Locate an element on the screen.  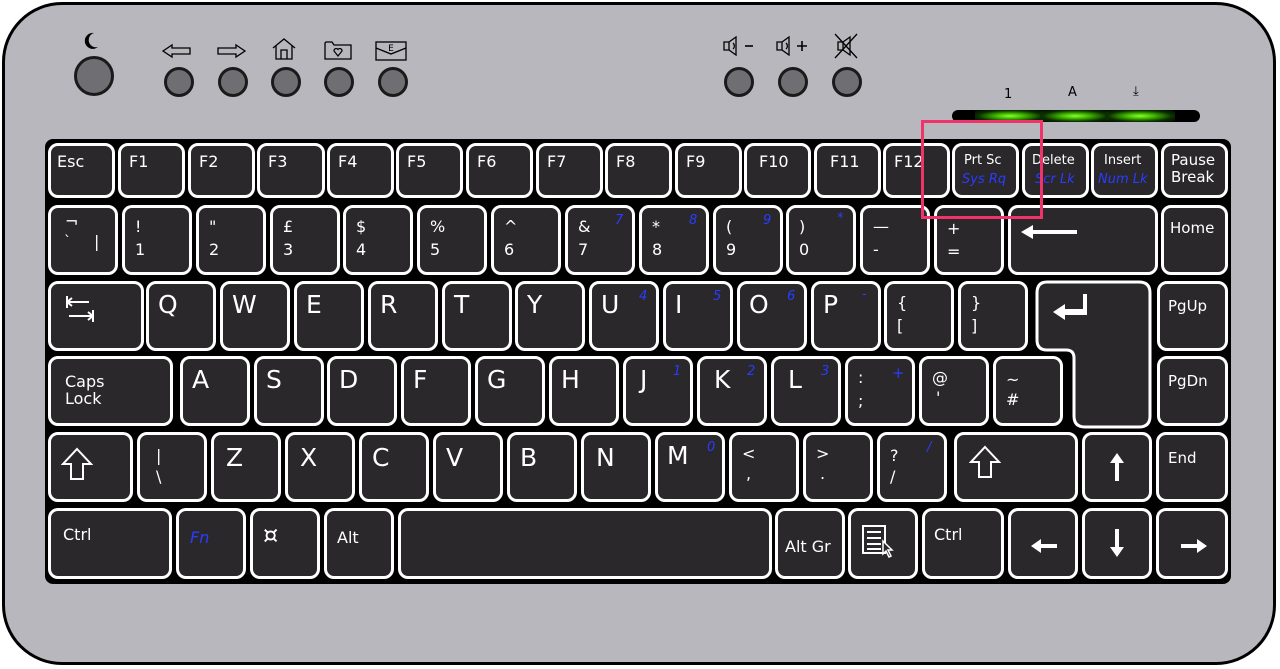
key-4: $4 is located at coordinates (378, 240).